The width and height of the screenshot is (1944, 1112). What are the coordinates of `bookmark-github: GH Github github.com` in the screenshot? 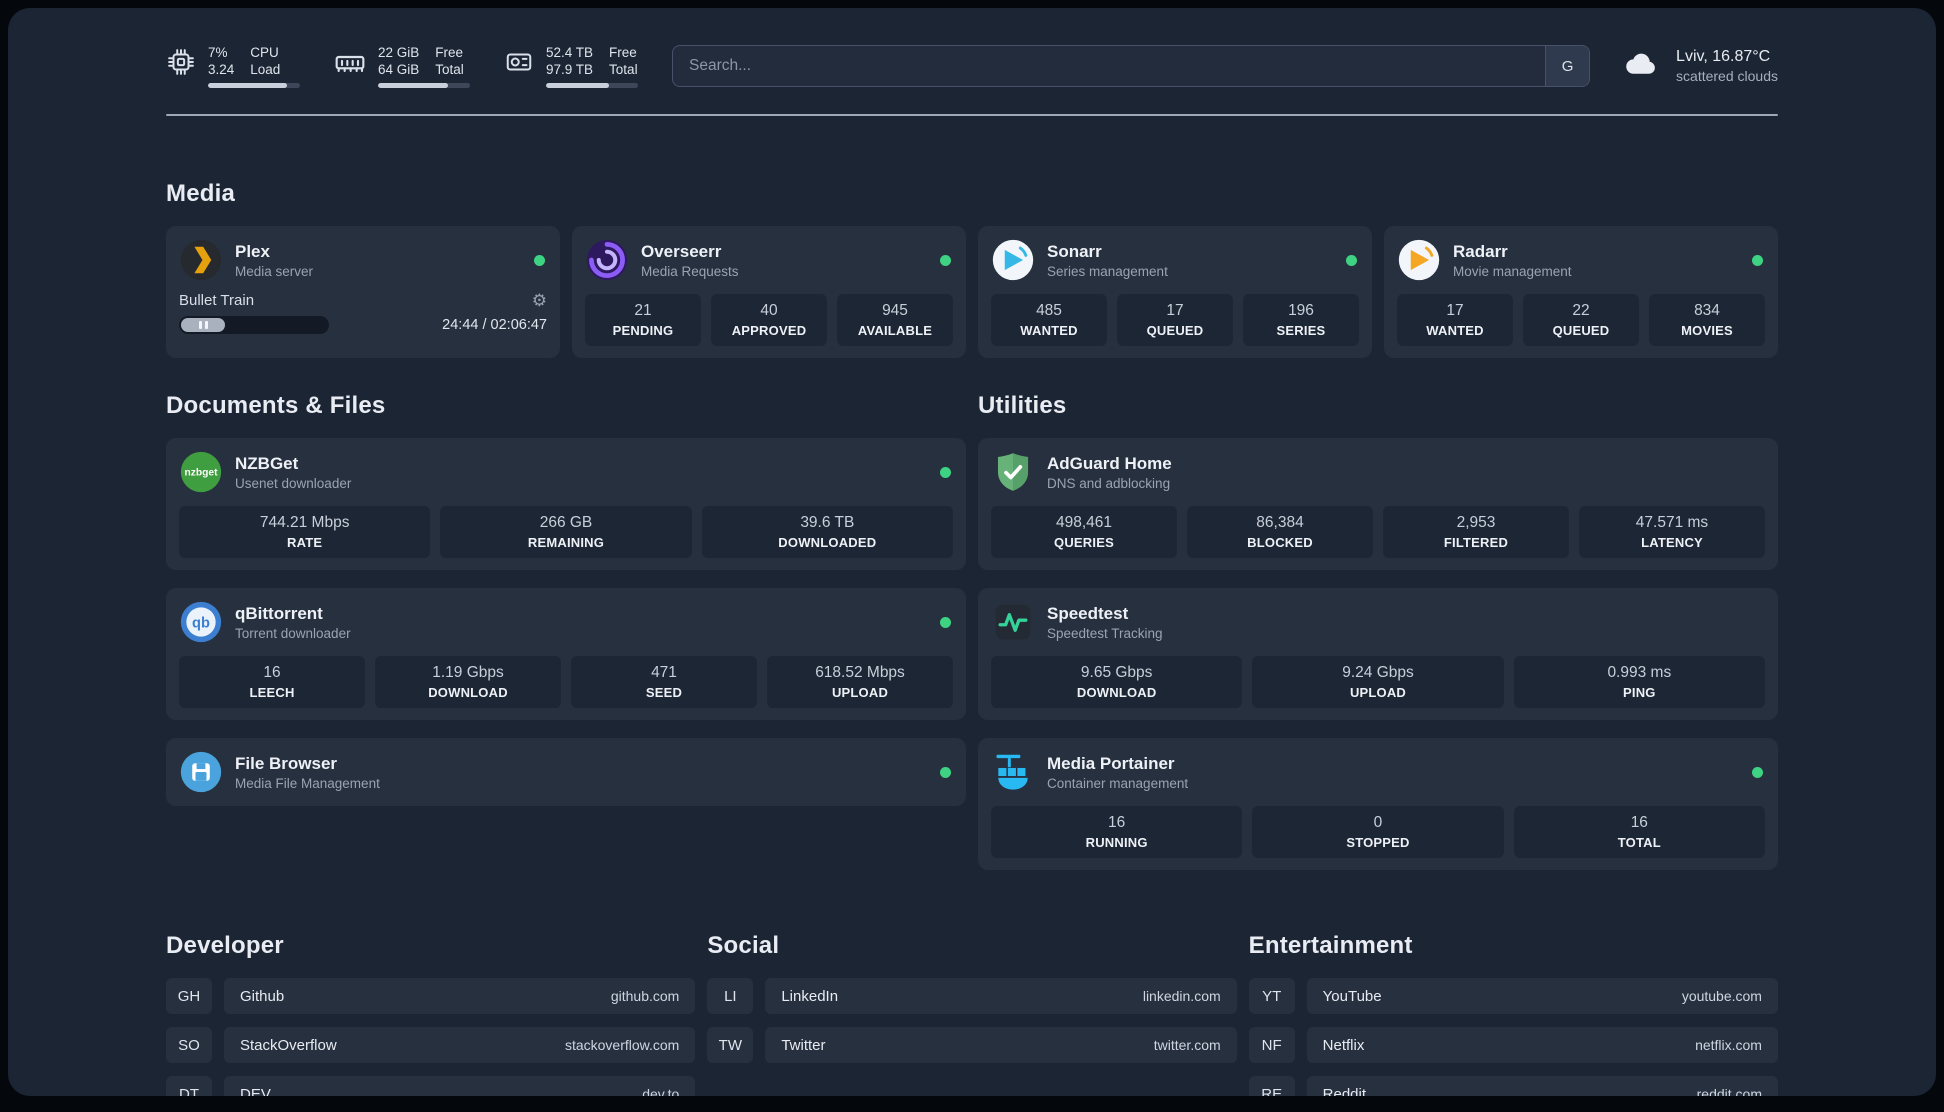 It's located at (431, 996).